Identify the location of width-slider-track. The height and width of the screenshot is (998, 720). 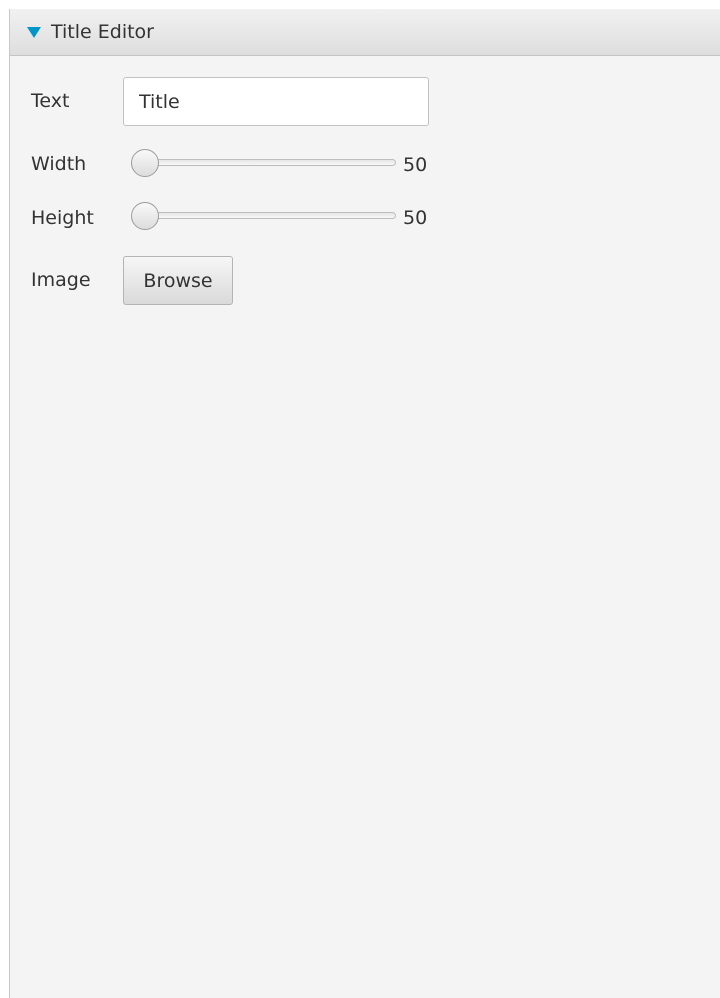
(267, 162).